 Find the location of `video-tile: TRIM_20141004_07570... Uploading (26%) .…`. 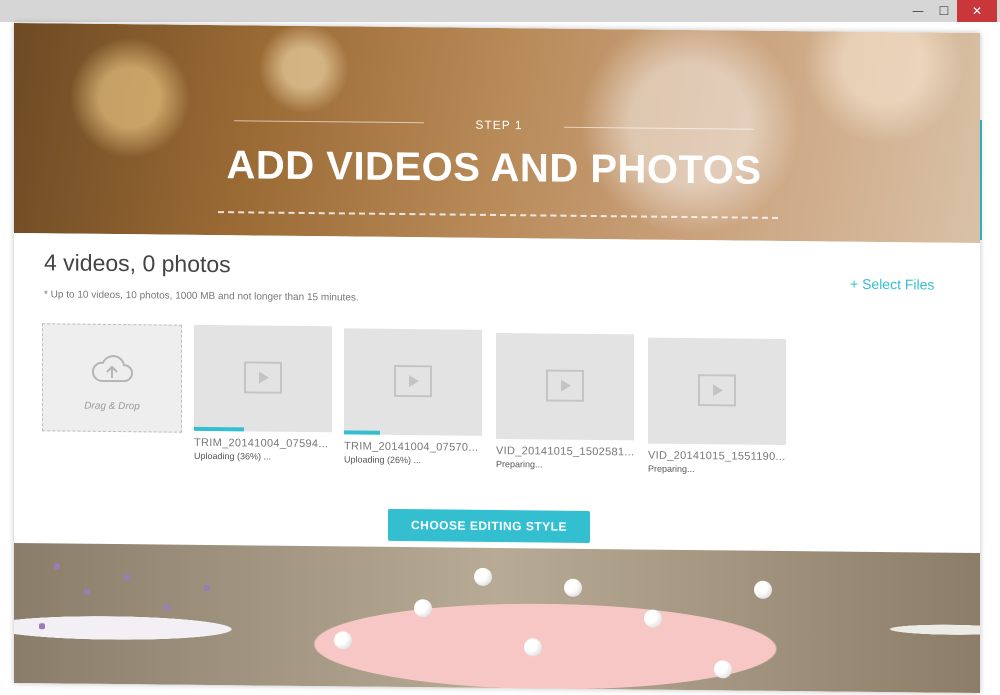

video-tile: TRIM_20141004_07570... Uploading (26%) .… is located at coordinates (413, 396).